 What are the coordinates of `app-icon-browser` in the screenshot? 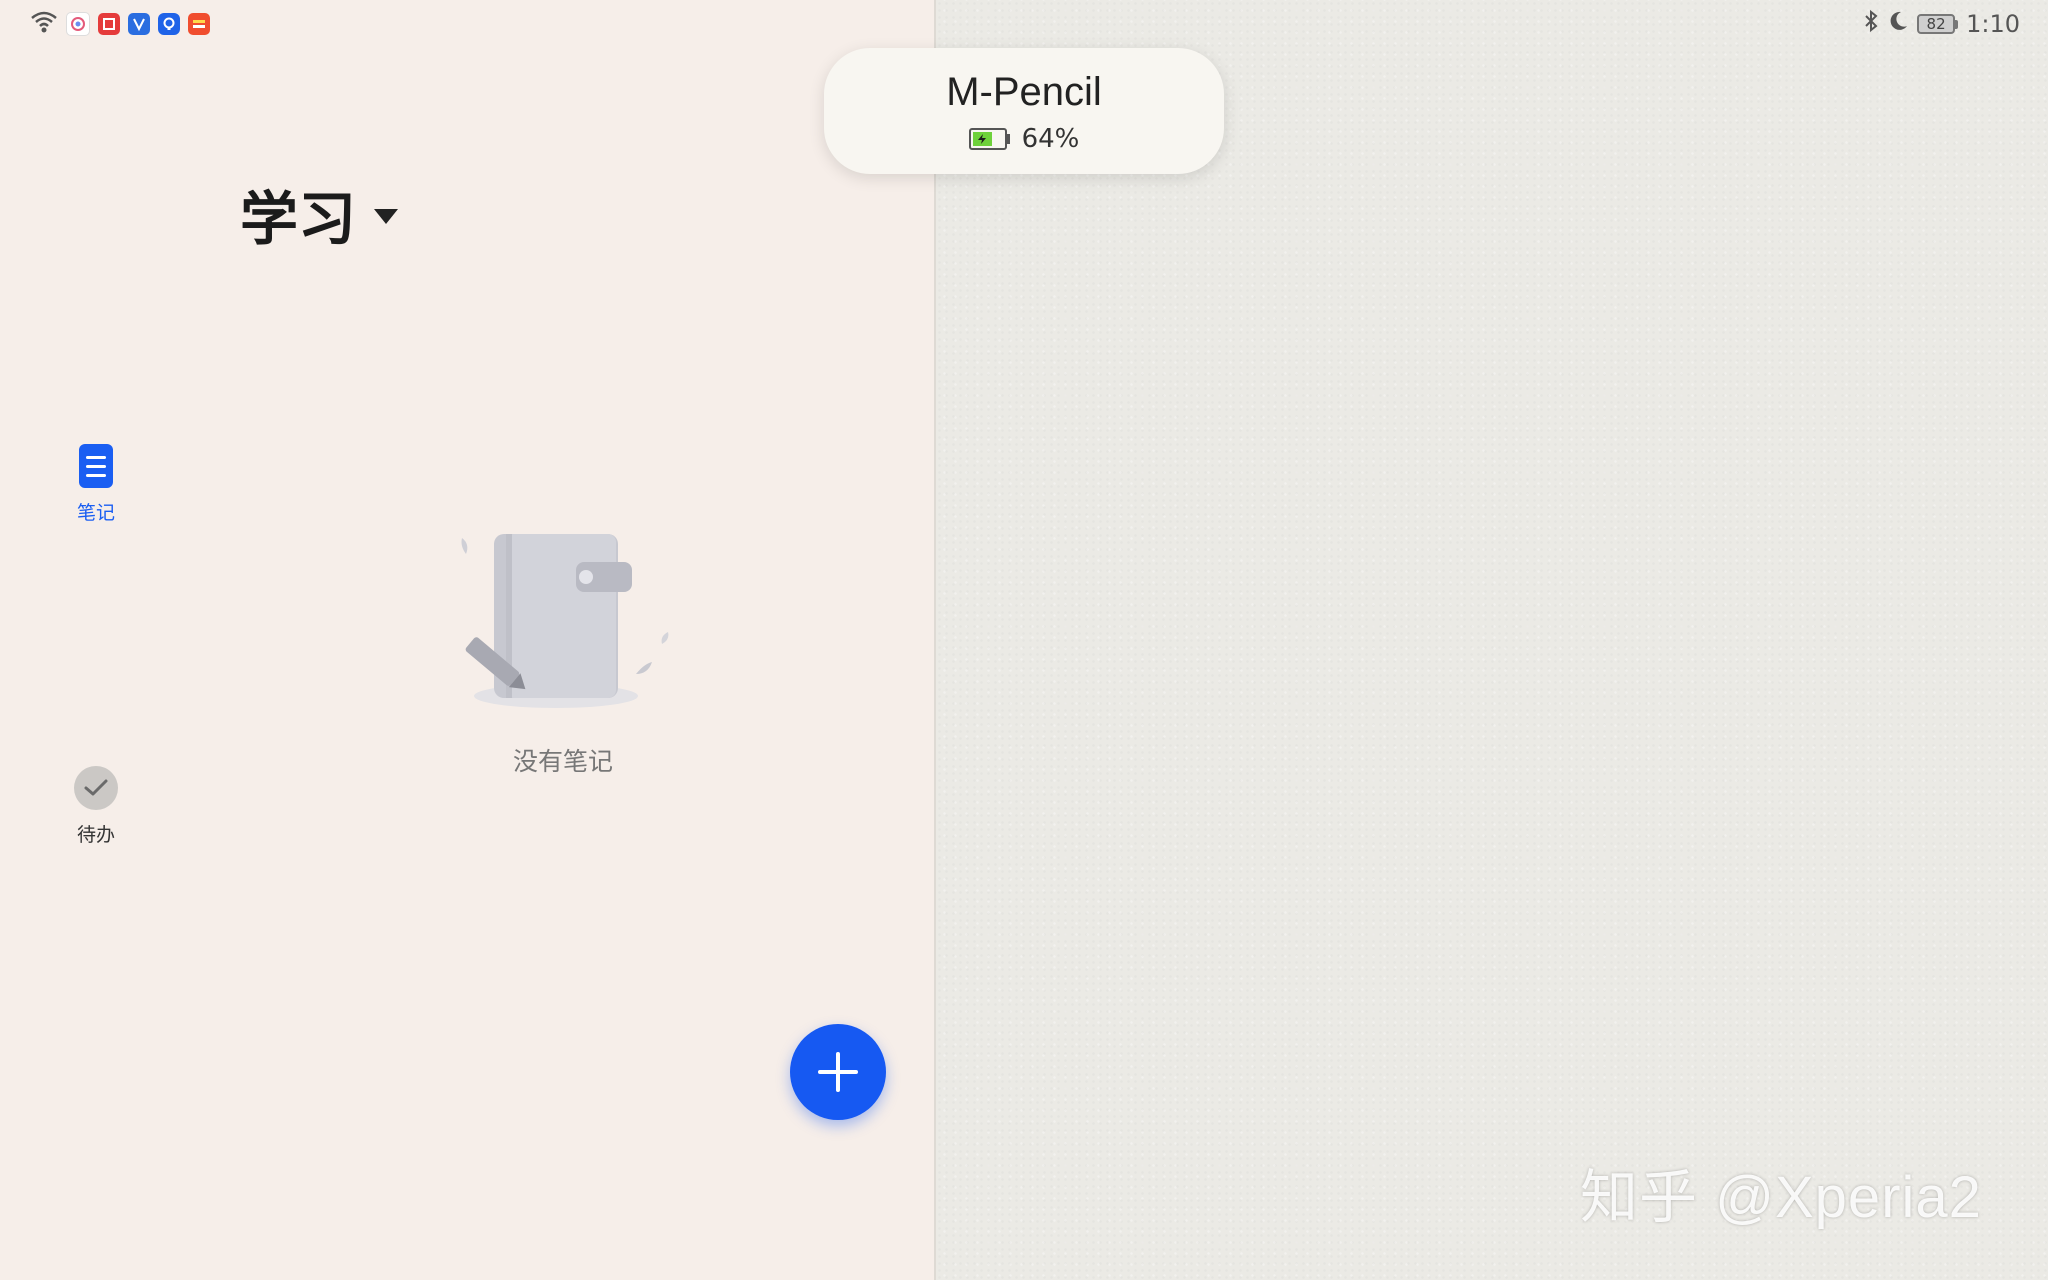 It's located at (78, 24).